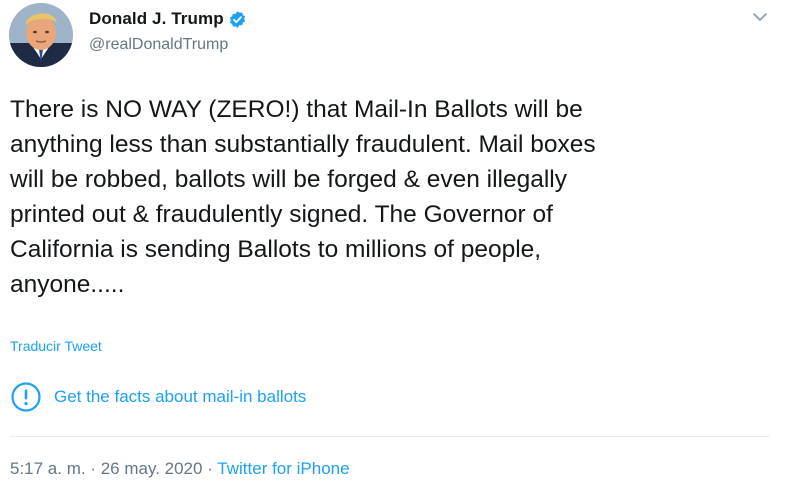 This screenshot has height=487, width=800. I want to click on profile-photo, so click(41, 35).